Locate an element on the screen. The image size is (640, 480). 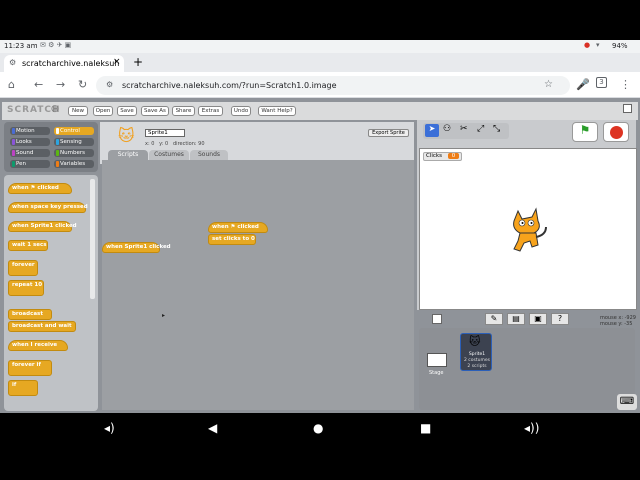
menu-share: Share is located at coordinates (183, 111).